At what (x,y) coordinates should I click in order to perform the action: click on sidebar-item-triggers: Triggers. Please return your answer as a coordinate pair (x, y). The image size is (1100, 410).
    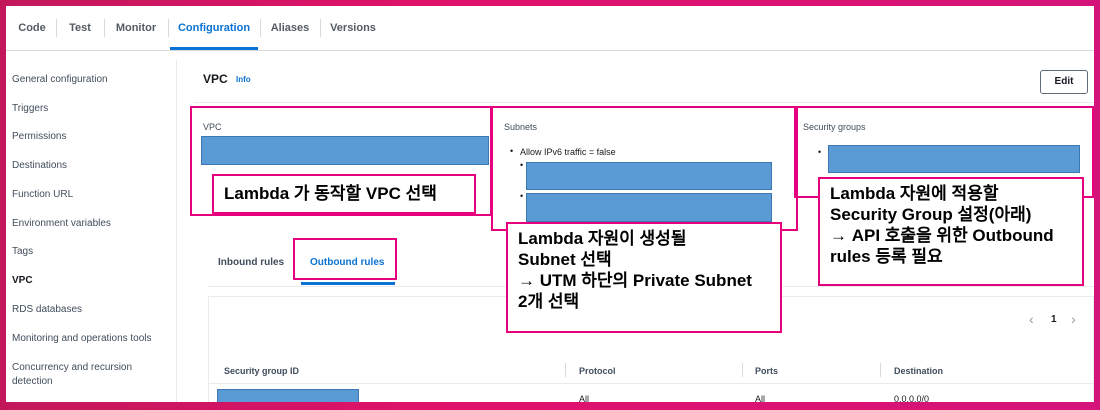
    Looking at the image, I should click on (92, 109).